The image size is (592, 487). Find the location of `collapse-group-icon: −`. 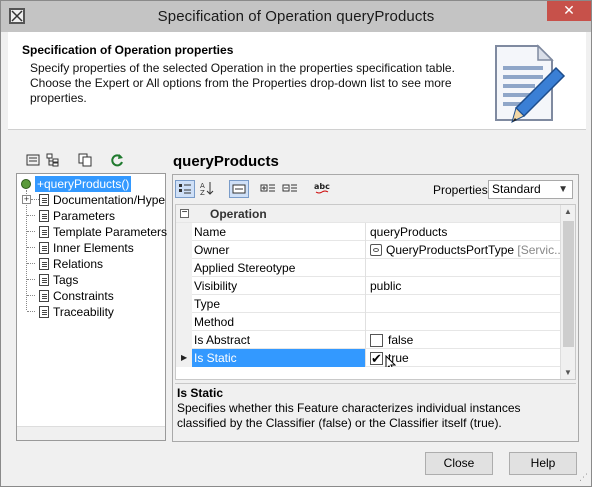

collapse-group-icon: − is located at coordinates (184, 213).